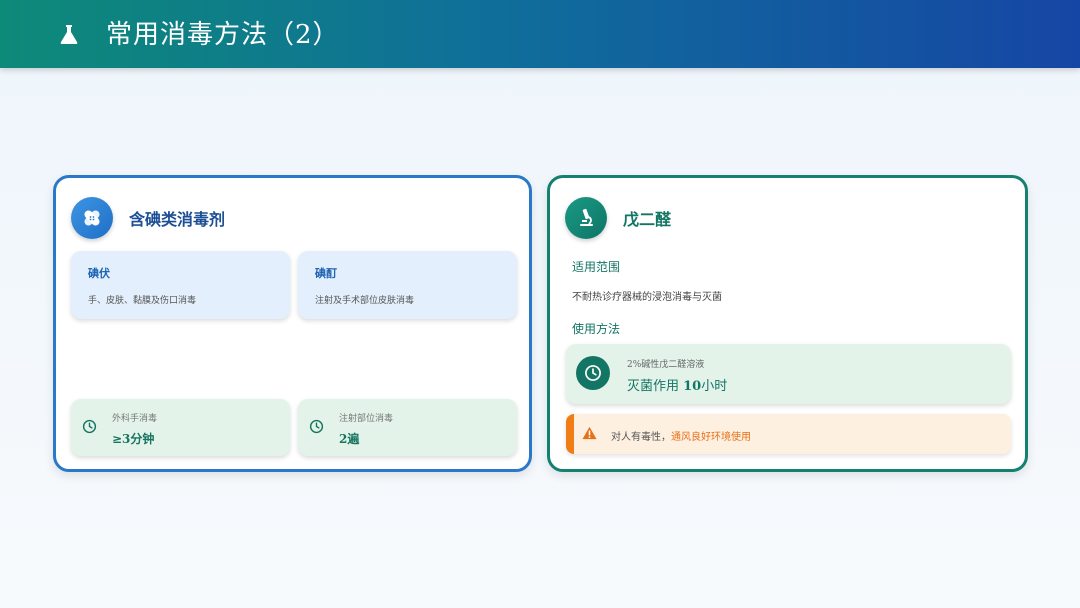 Image resolution: width=1080 pixels, height=608 pixels. Describe the element at coordinates (177, 219) in the screenshot. I see `iodine-card-title: 含碘类消毒剂` at that location.